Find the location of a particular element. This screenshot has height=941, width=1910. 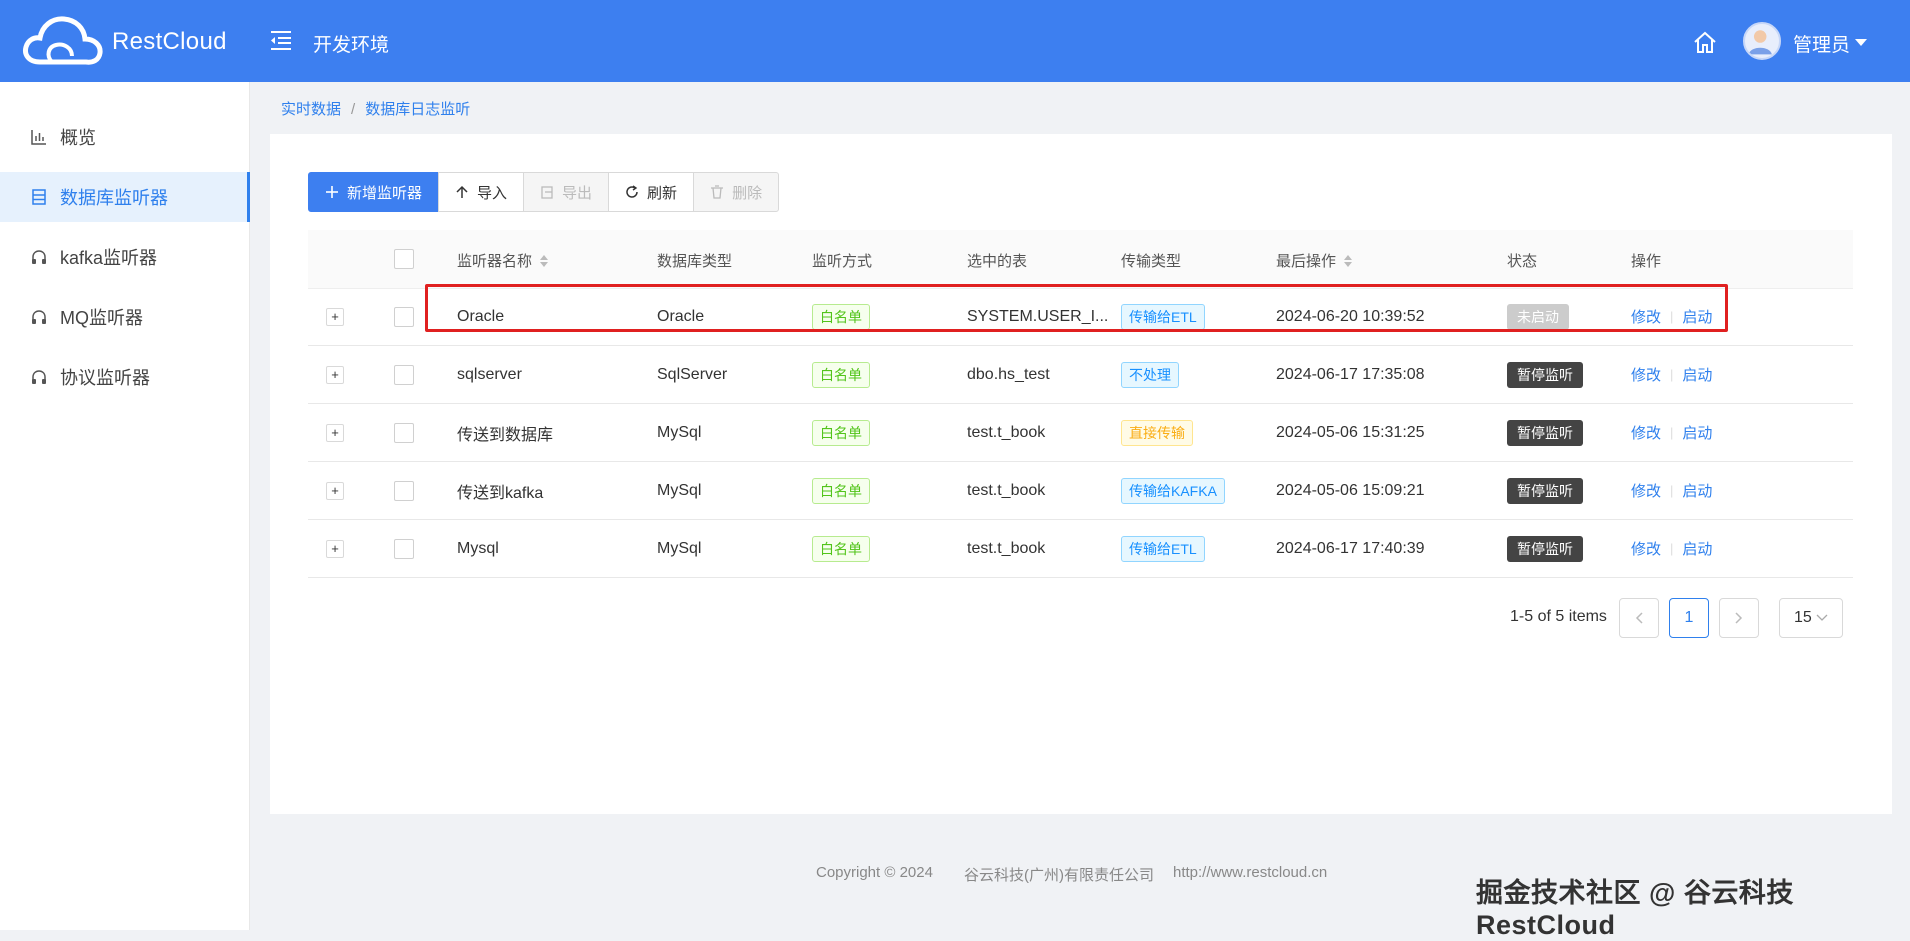

page-size-select: 15 is located at coordinates (1811, 618).